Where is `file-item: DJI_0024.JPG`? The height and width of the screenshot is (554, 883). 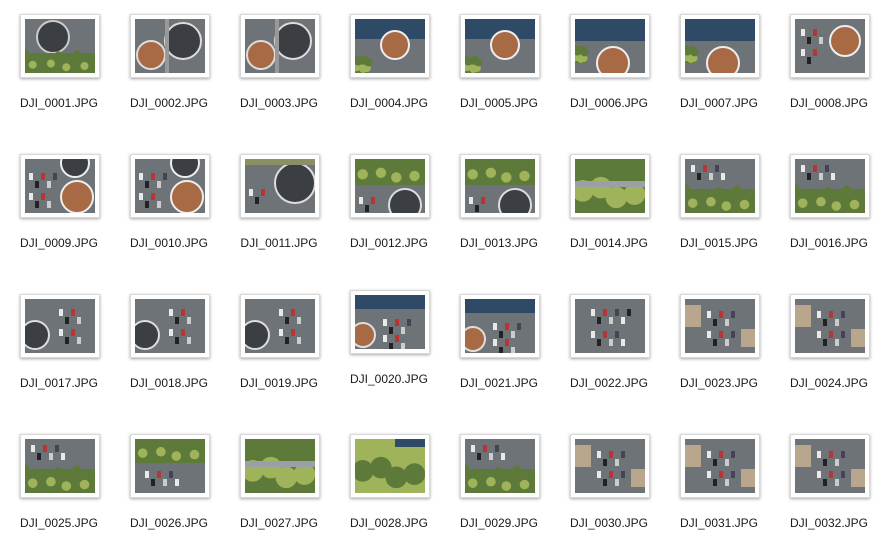
file-item: DJI_0024.JPG is located at coordinates (831, 354).